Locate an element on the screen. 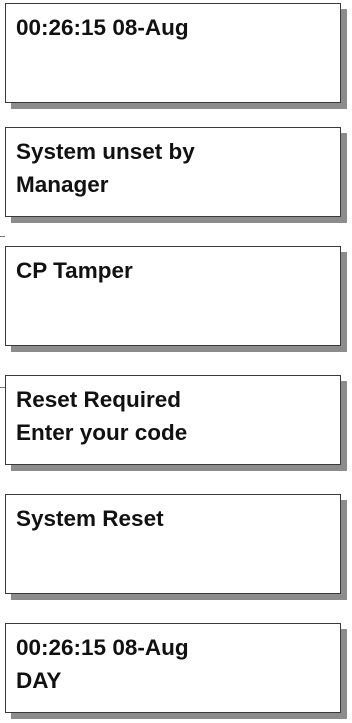 Image resolution: width=352 pixels, height=723 pixels. display-line-1: CP Tamper is located at coordinates (74, 270).